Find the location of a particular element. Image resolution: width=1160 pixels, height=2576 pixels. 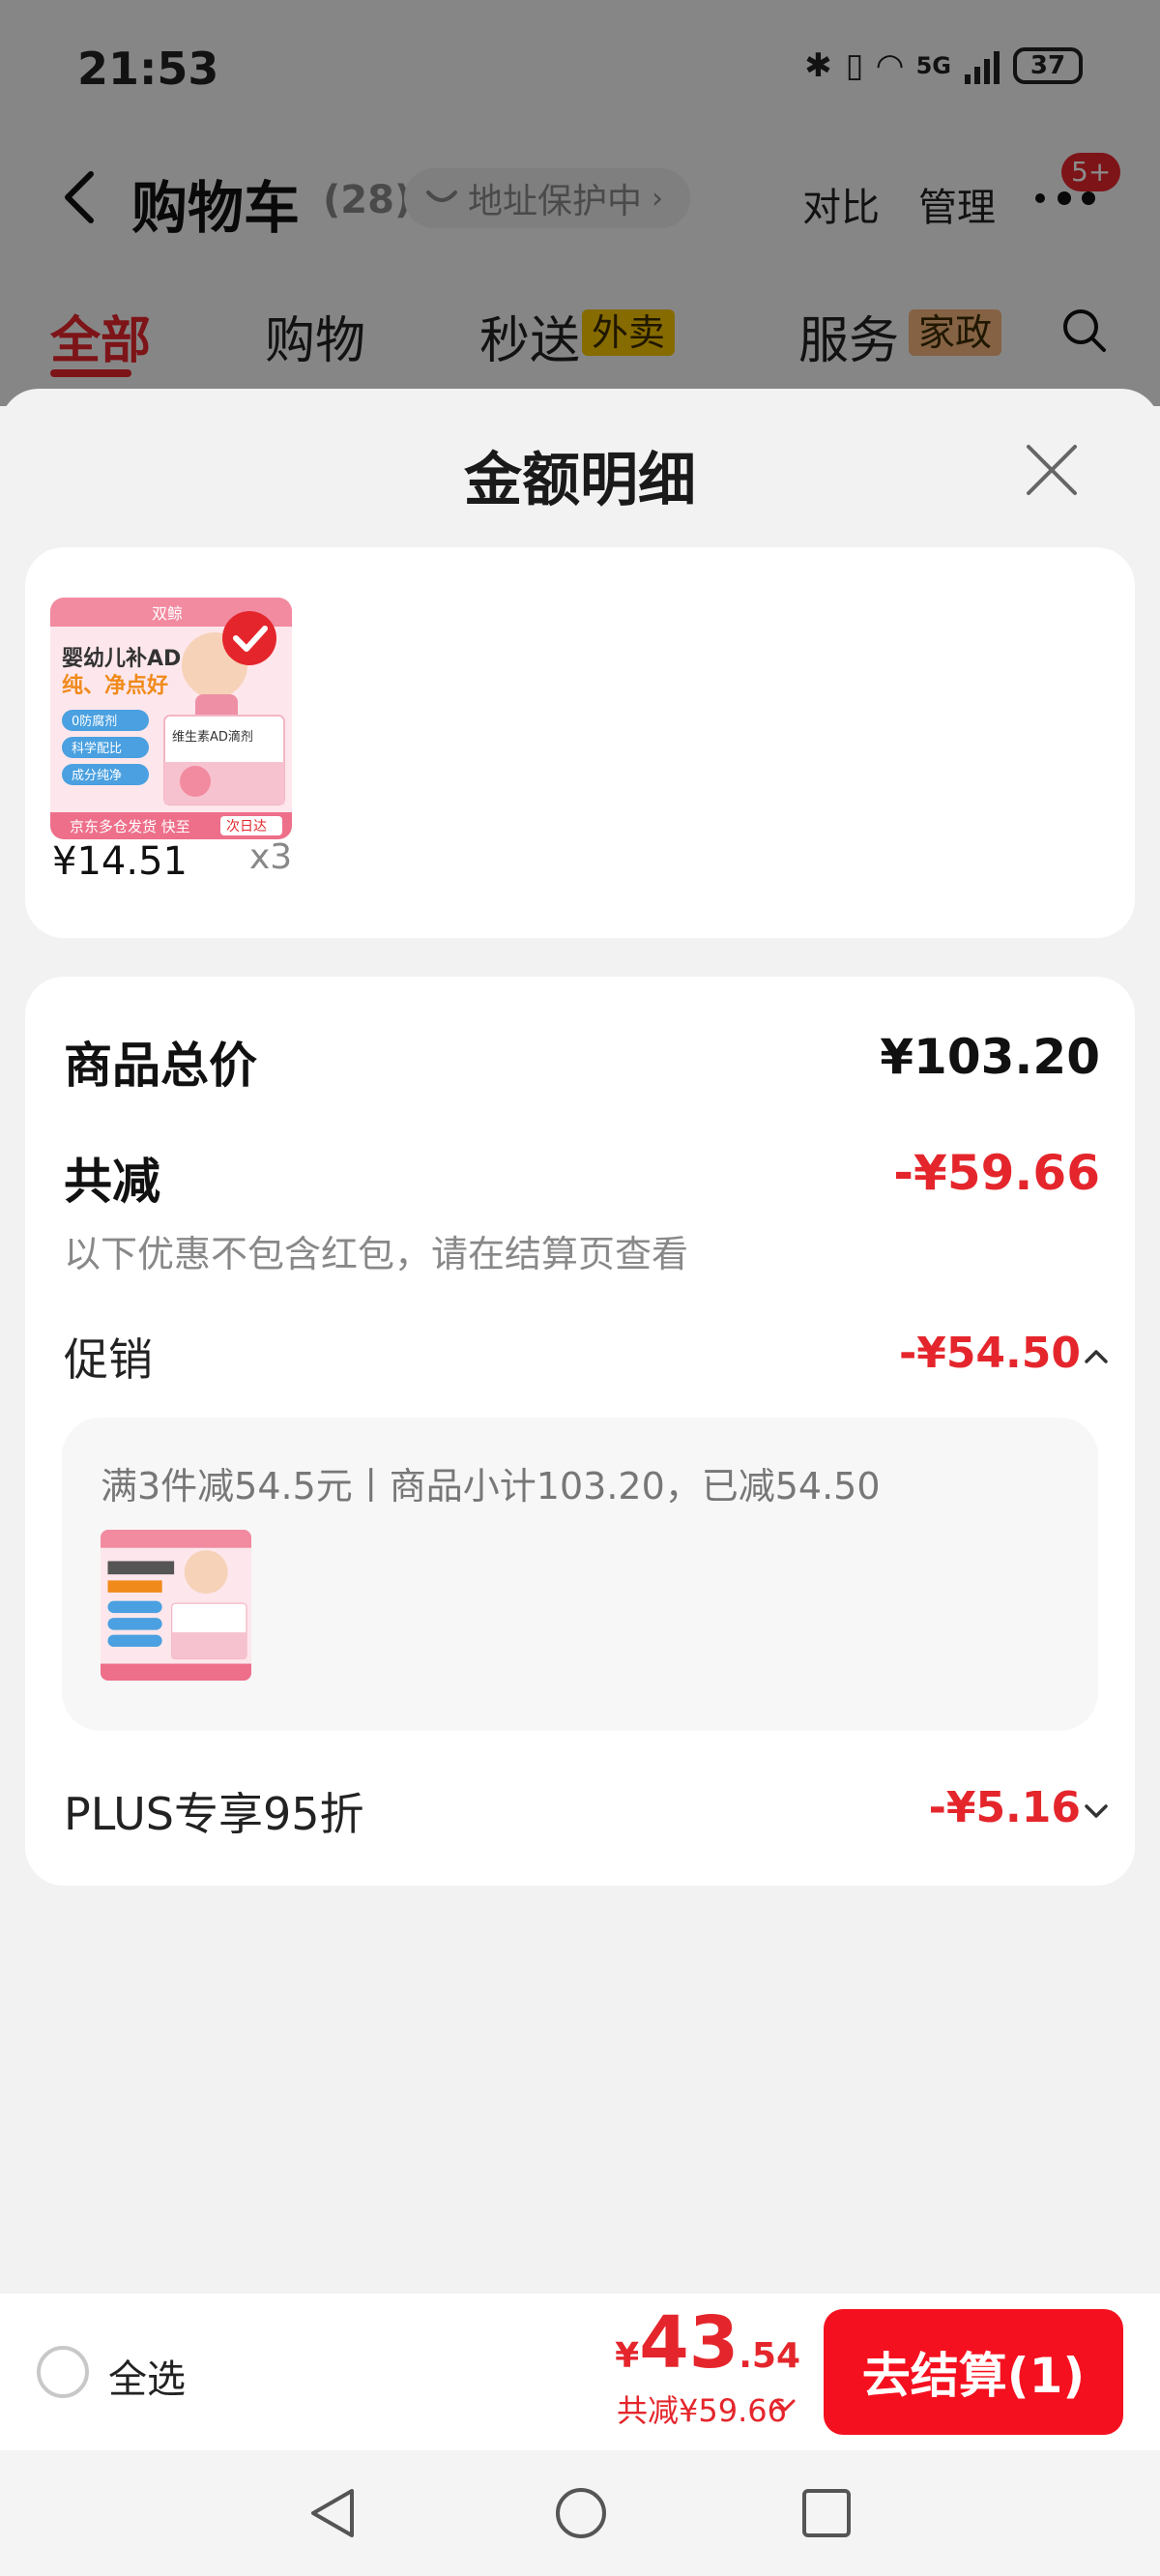

select-all-label: 全选 is located at coordinates (147, 2376).